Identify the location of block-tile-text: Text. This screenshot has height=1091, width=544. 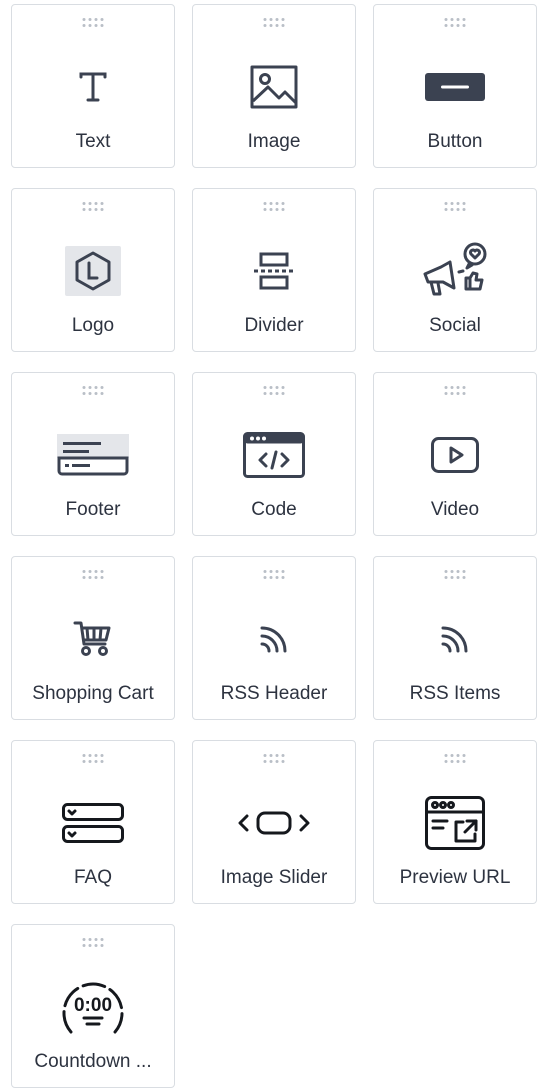
(93, 86).